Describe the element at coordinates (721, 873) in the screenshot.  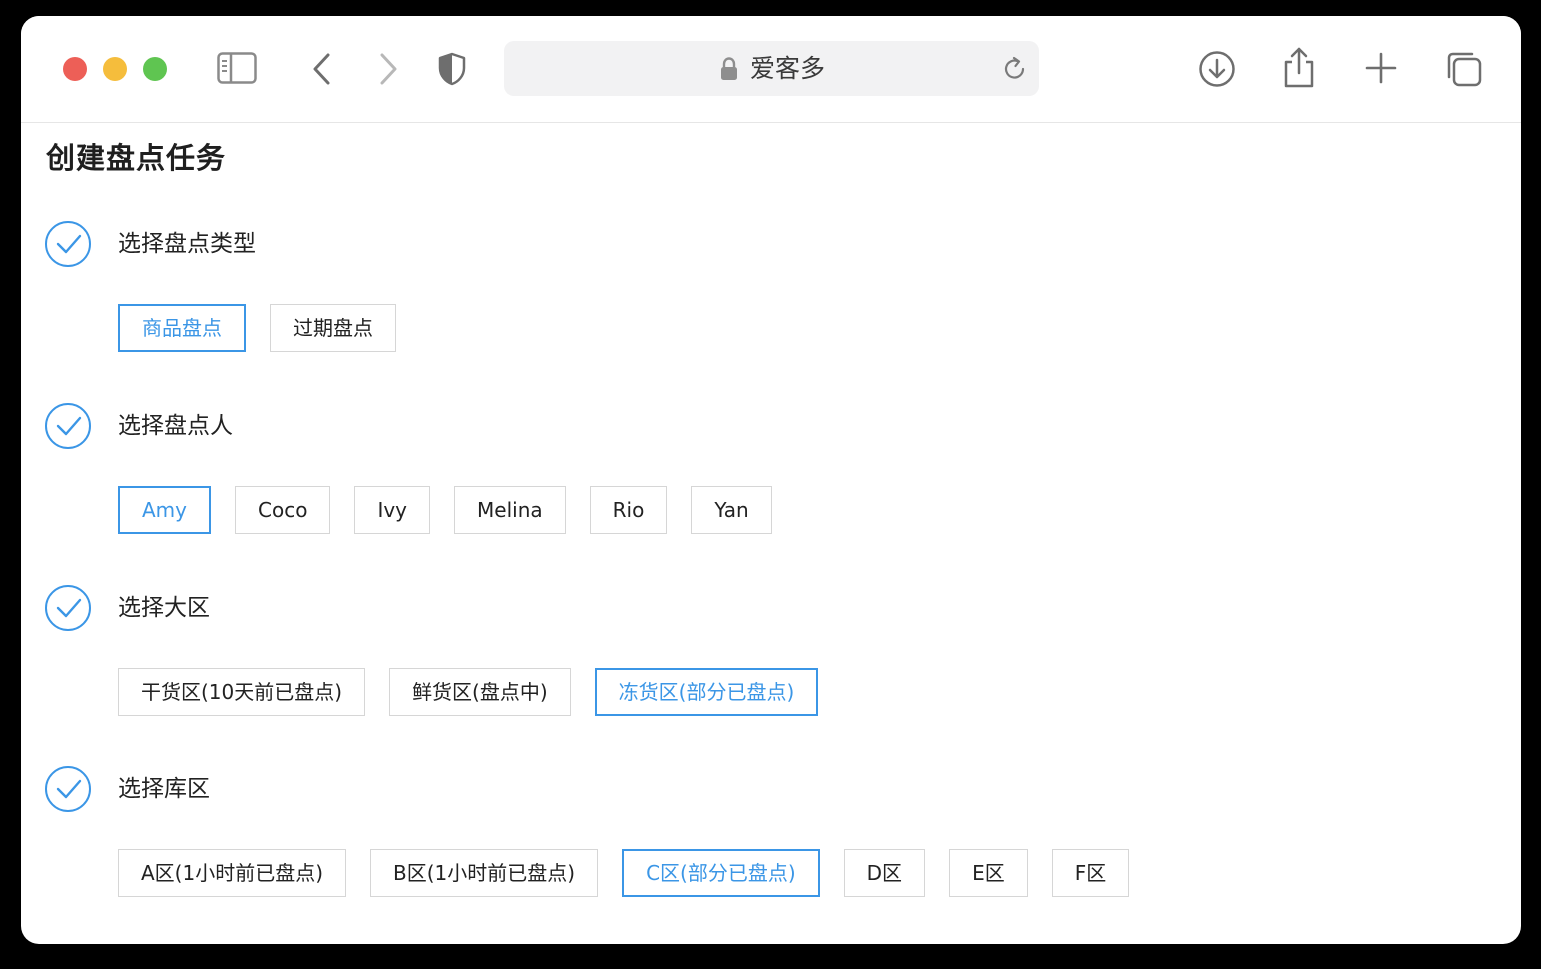
I see `option-chip: C区(部分已盘点)` at that location.